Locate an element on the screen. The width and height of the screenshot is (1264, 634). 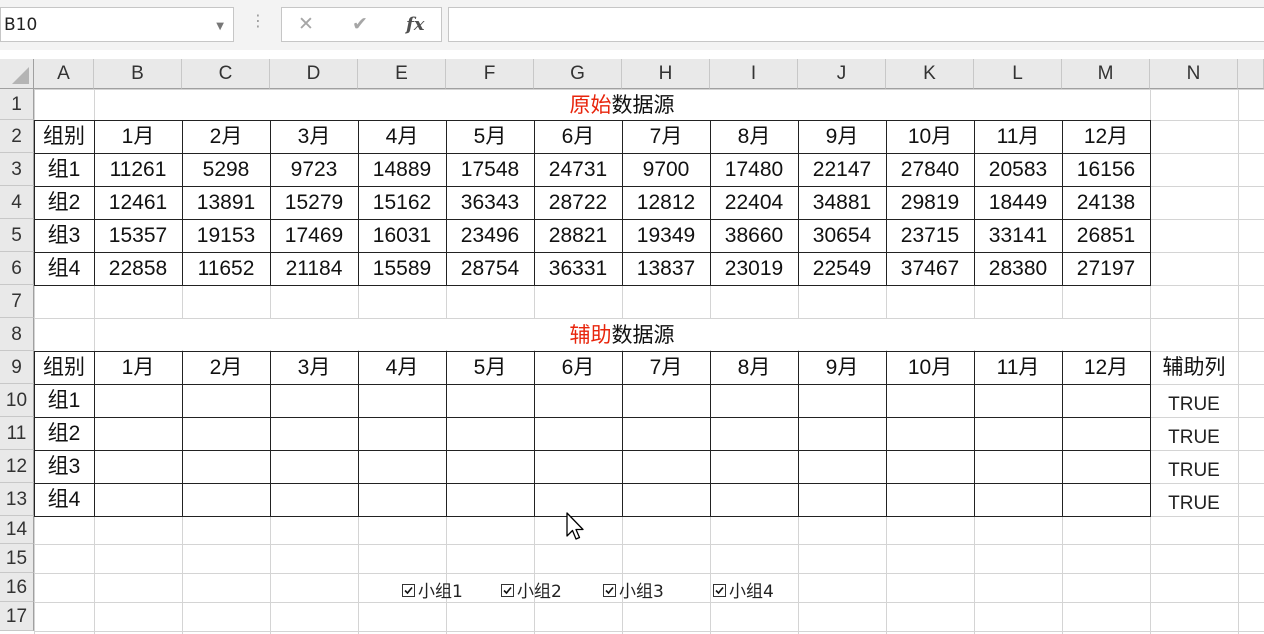
table1-data-cell: 27197 is located at coordinates (1106, 268).